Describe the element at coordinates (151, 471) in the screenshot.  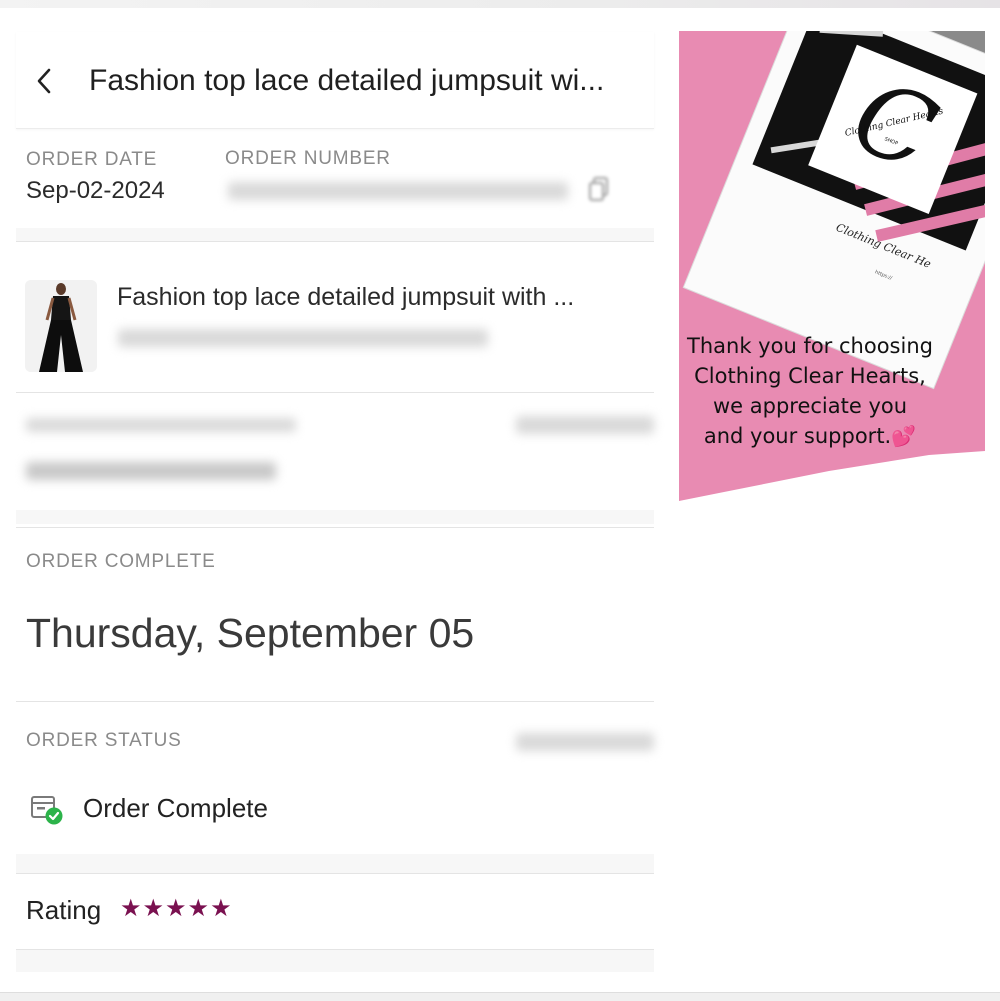
I see `earnings-redacted` at that location.